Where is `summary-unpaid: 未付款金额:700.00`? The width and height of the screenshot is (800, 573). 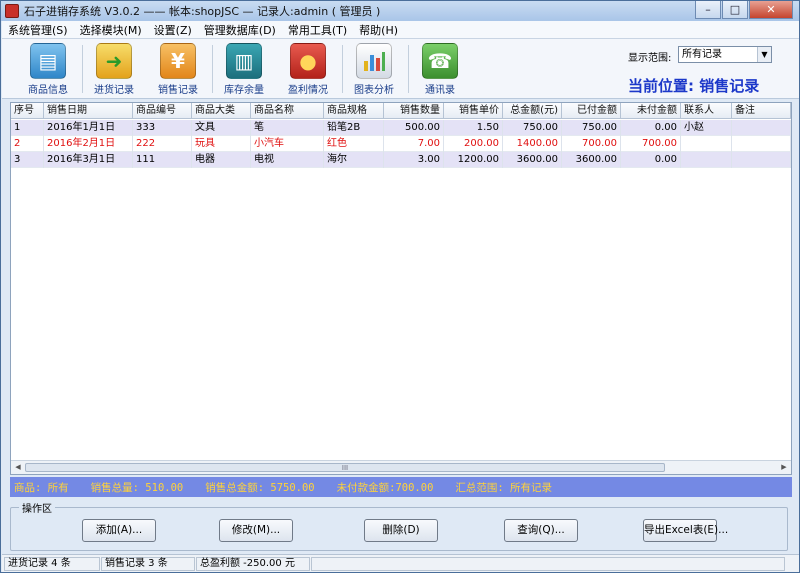 summary-unpaid: 未付款金额:700.00 is located at coordinates (385, 487).